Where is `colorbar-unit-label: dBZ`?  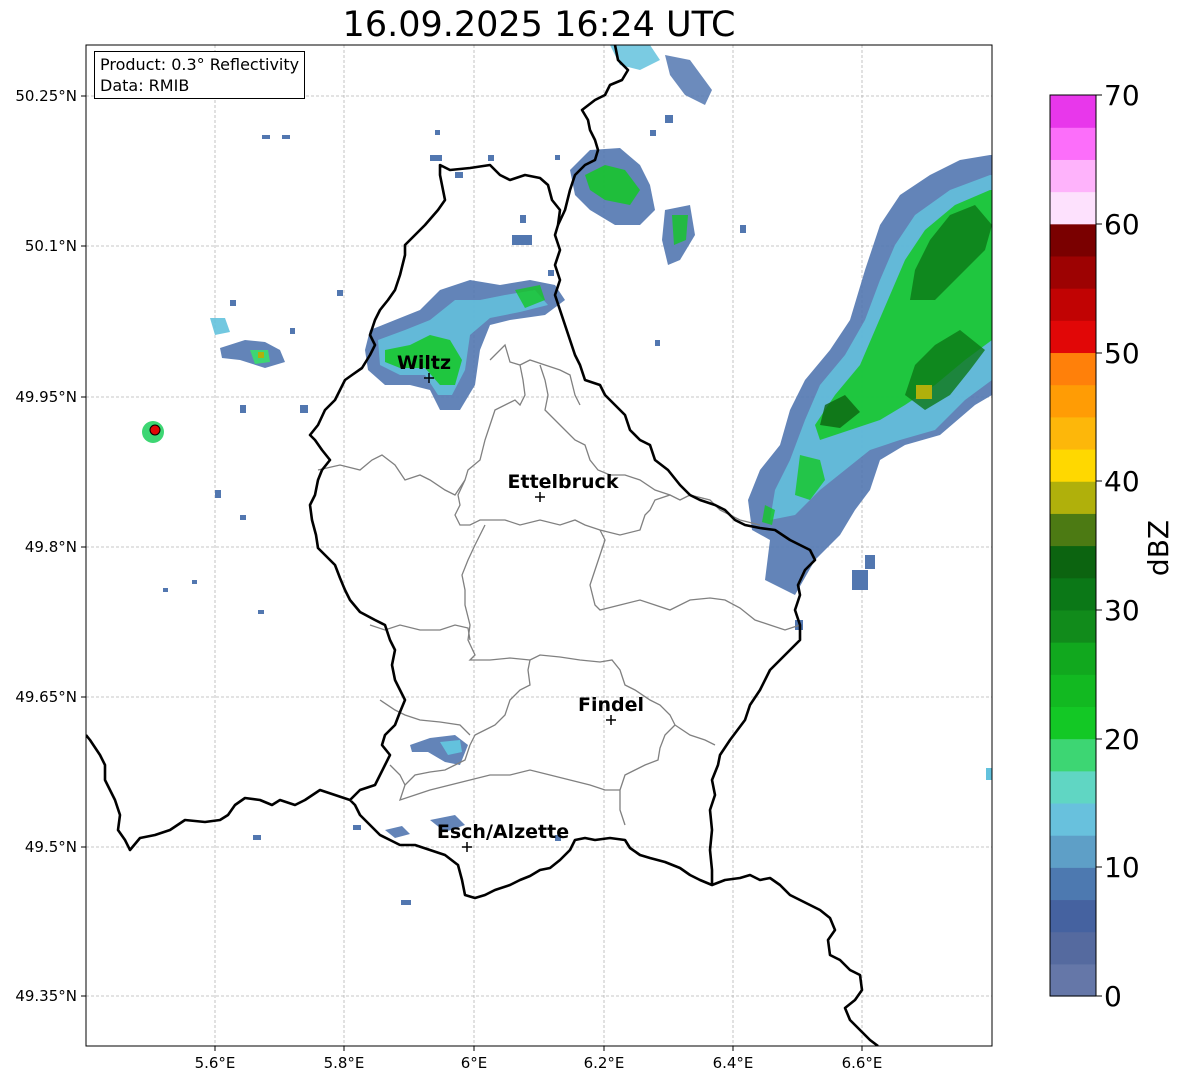
colorbar-unit-label: dBZ is located at coordinates (1158, 548).